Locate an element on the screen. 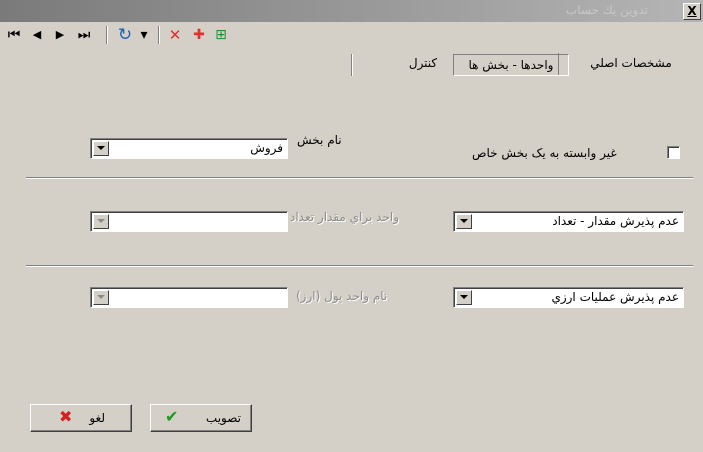 The width and height of the screenshot is (703, 452). unit-quantity-label: واحد براي مقدار تعداد is located at coordinates (345, 217).